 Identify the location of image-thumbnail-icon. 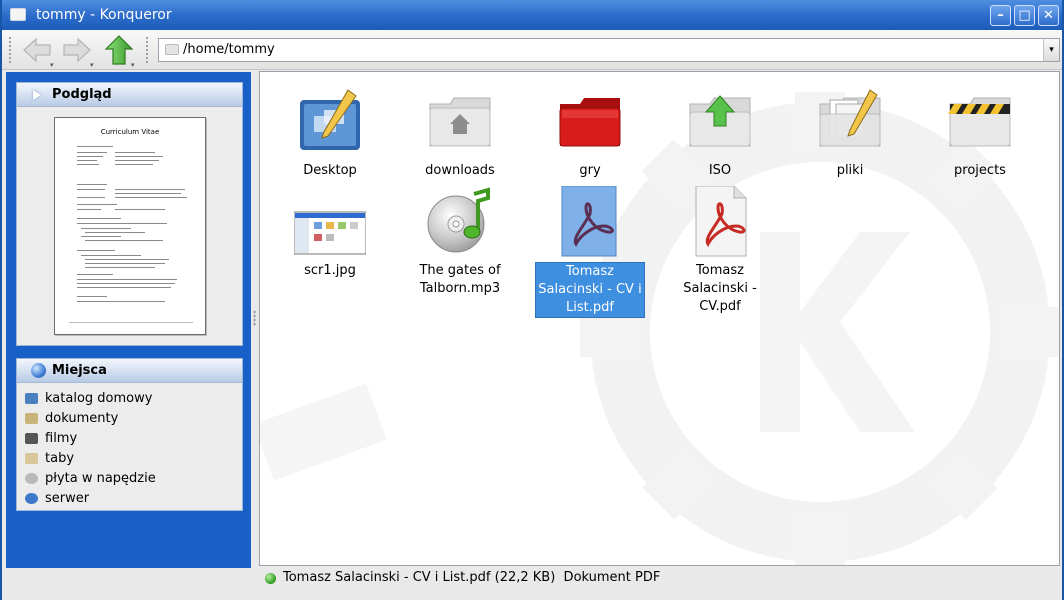
(330, 233).